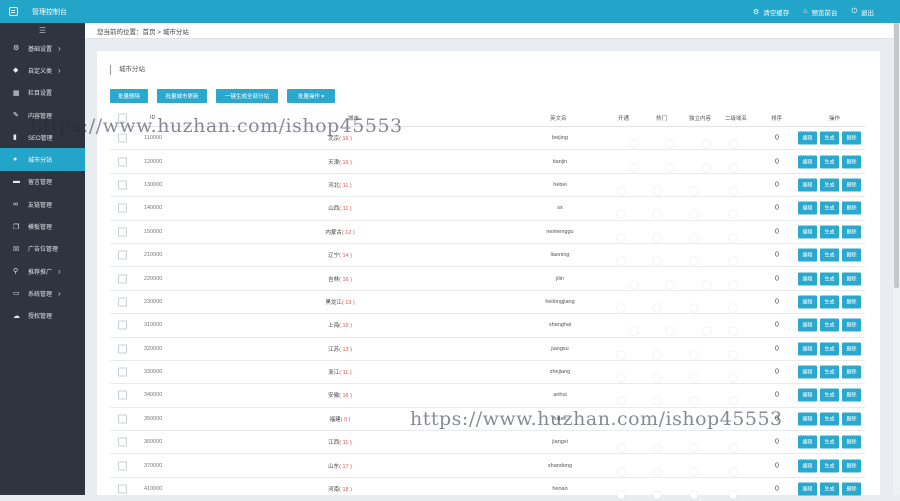 The width and height of the screenshot is (900, 501). I want to click on toolbar-button-2: 一键生成全部分站, so click(247, 96).